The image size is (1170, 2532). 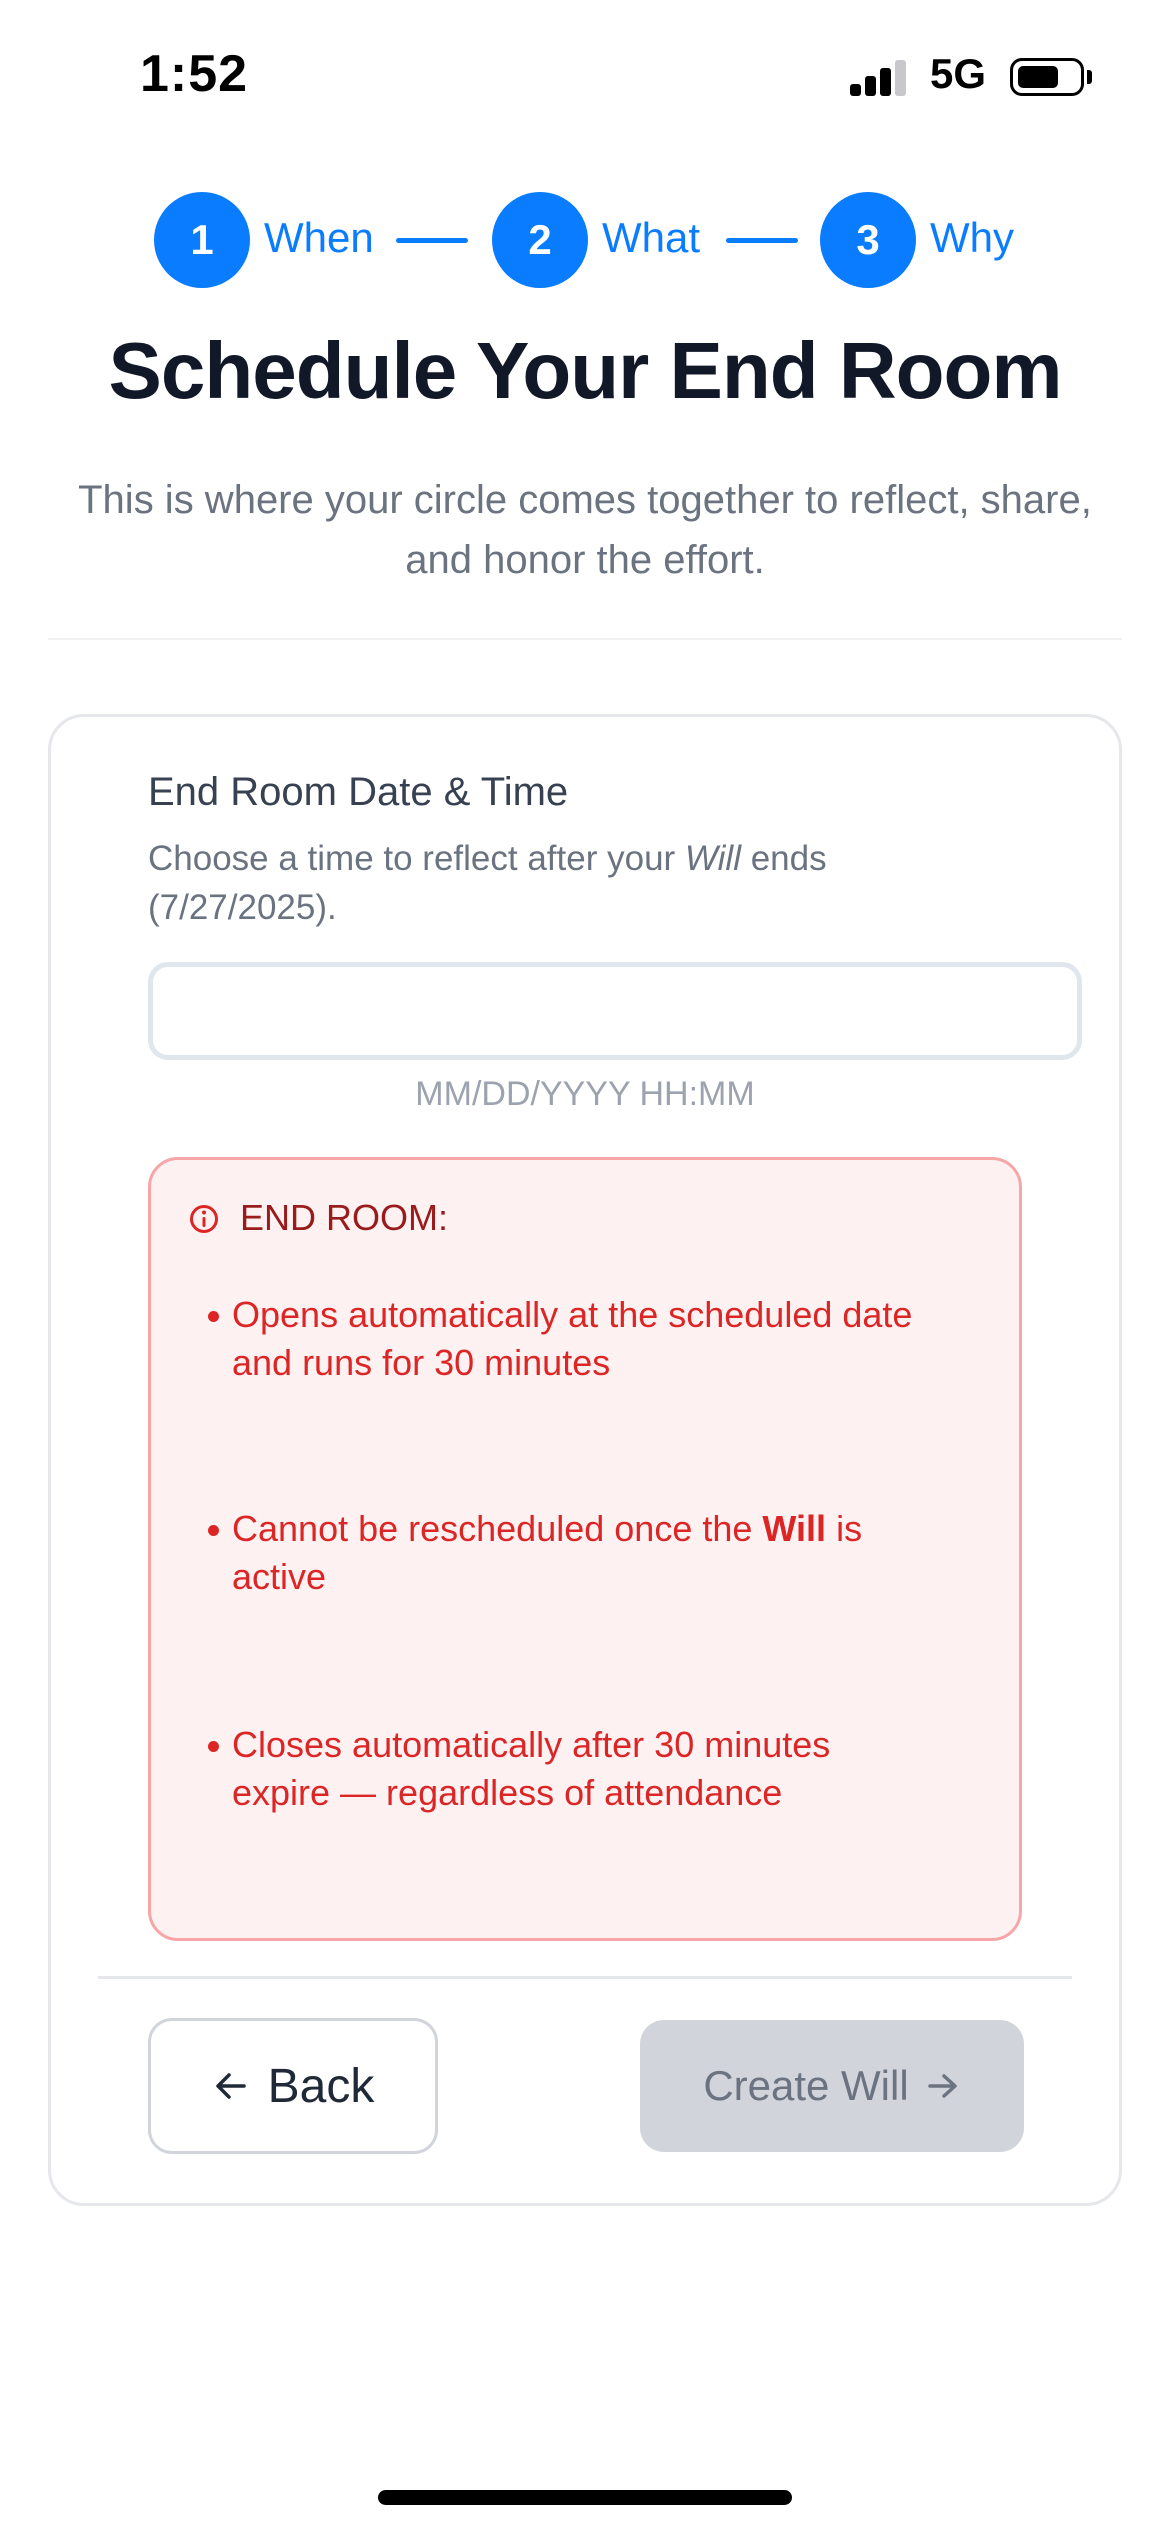 I want to click on date-format-hint: MM/DD/YYYY HH:MM, so click(x=585, y=1094).